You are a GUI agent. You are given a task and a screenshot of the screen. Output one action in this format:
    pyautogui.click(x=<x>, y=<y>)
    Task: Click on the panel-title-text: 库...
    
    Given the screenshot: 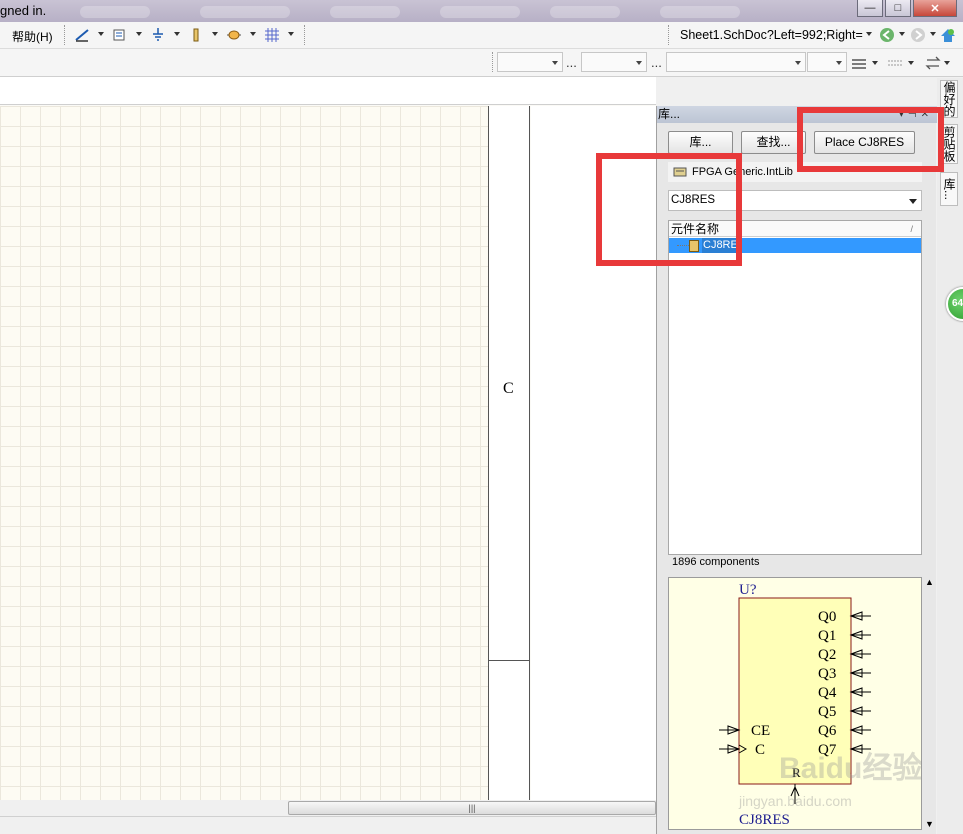 What is the action you would take?
    pyautogui.click(x=669, y=114)
    